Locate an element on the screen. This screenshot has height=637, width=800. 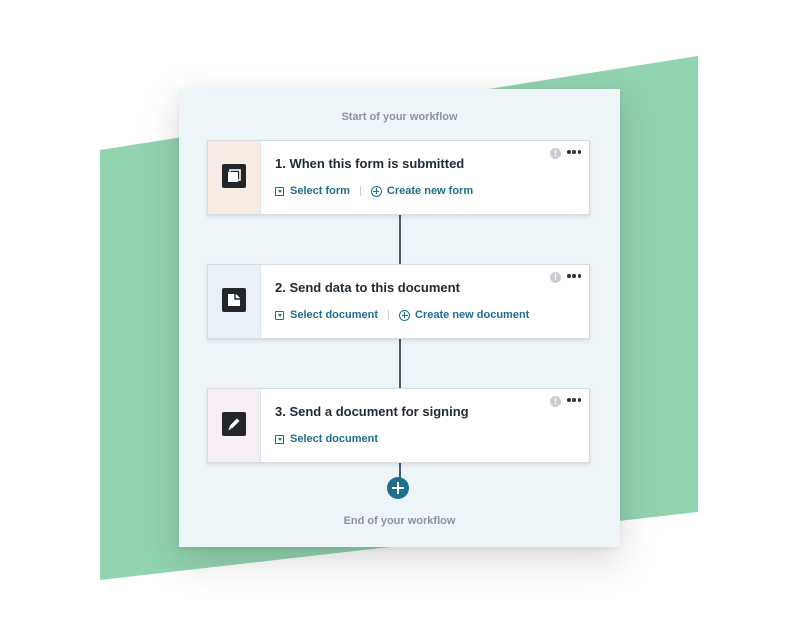
step-actions: Select form Create new form is located at coordinates (374, 191).